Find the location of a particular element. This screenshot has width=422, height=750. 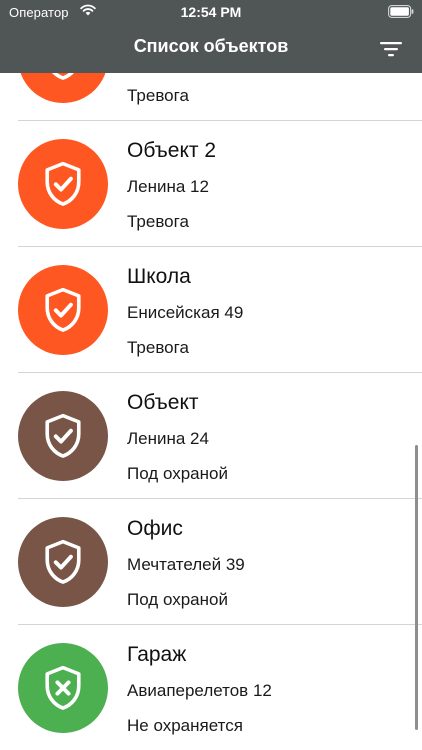

shield-x-icon is located at coordinates (63, 687).